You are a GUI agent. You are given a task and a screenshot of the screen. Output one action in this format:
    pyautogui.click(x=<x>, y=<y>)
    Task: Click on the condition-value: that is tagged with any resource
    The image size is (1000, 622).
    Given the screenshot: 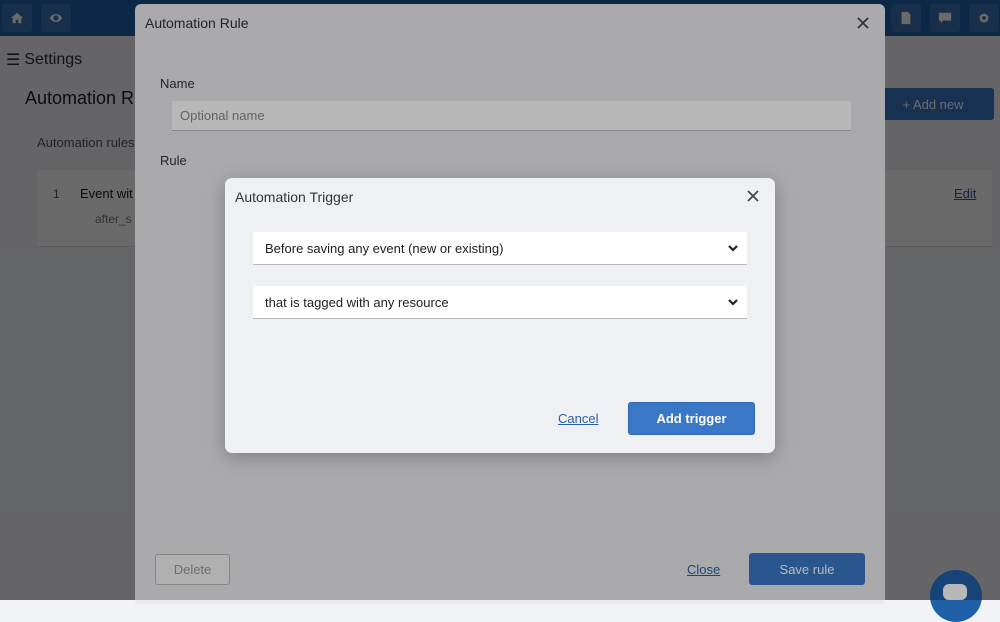 What is the action you would take?
    pyautogui.click(x=357, y=302)
    